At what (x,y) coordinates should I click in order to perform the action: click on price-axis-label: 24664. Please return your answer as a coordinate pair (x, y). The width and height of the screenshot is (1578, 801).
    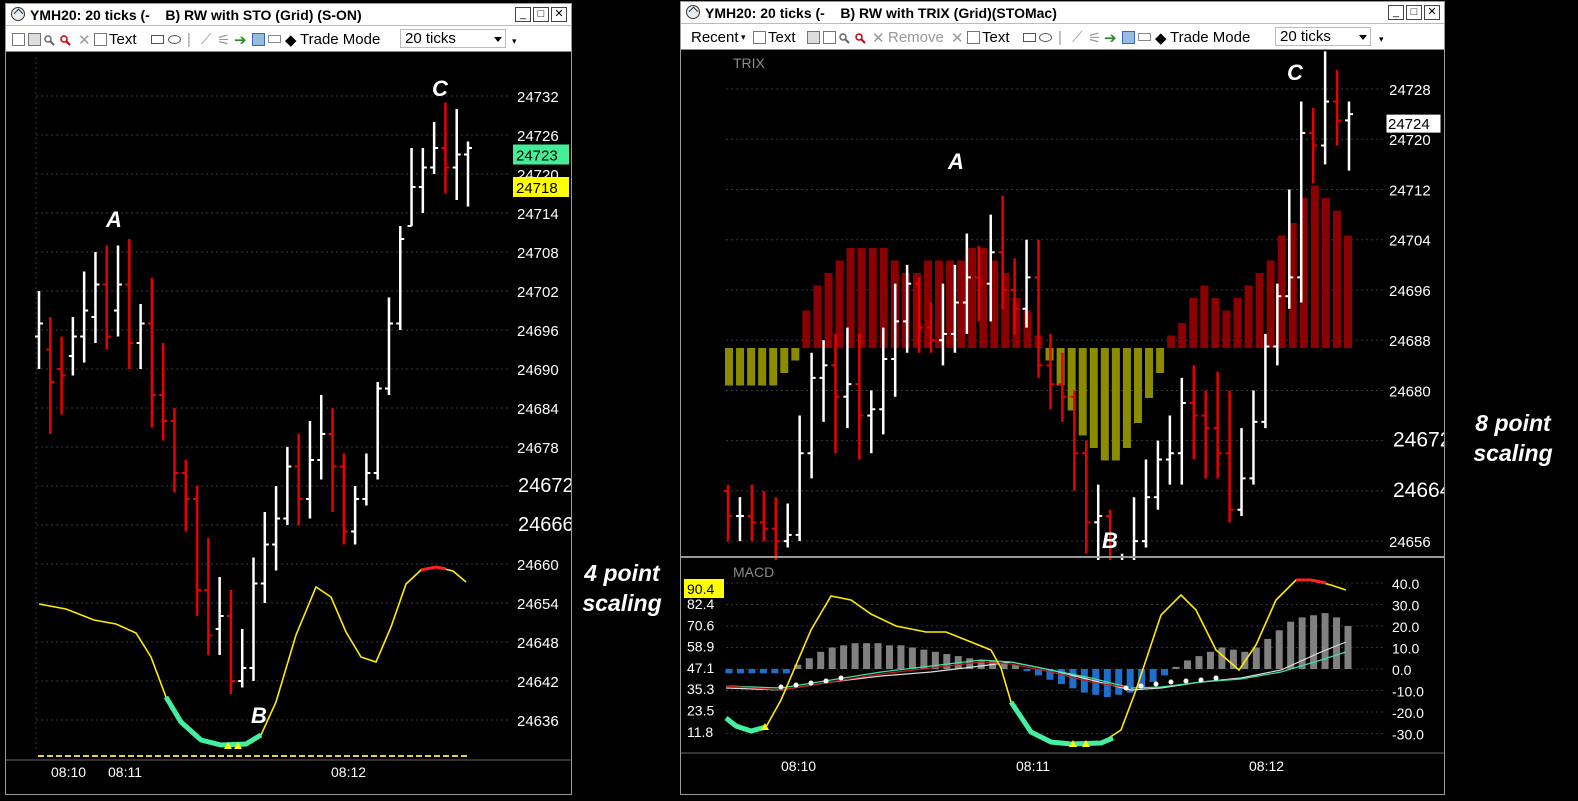
    Looking at the image, I should click on (1418, 490).